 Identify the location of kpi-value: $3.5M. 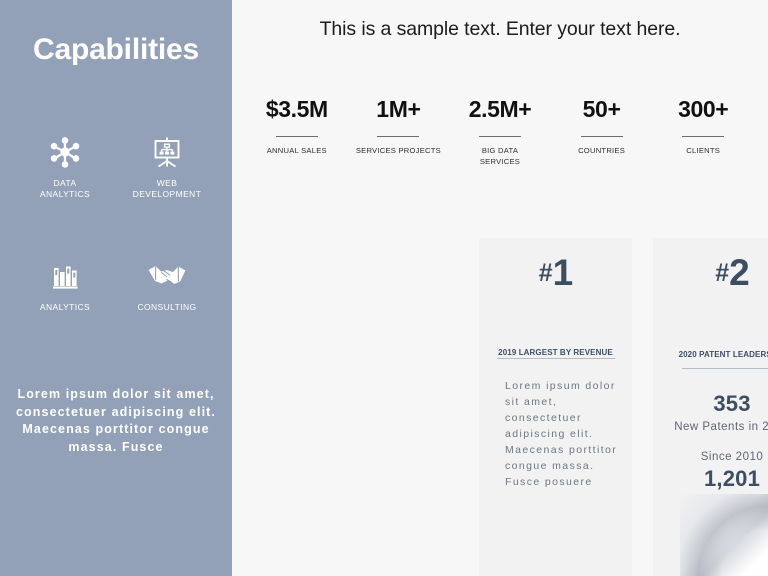
(296, 109).